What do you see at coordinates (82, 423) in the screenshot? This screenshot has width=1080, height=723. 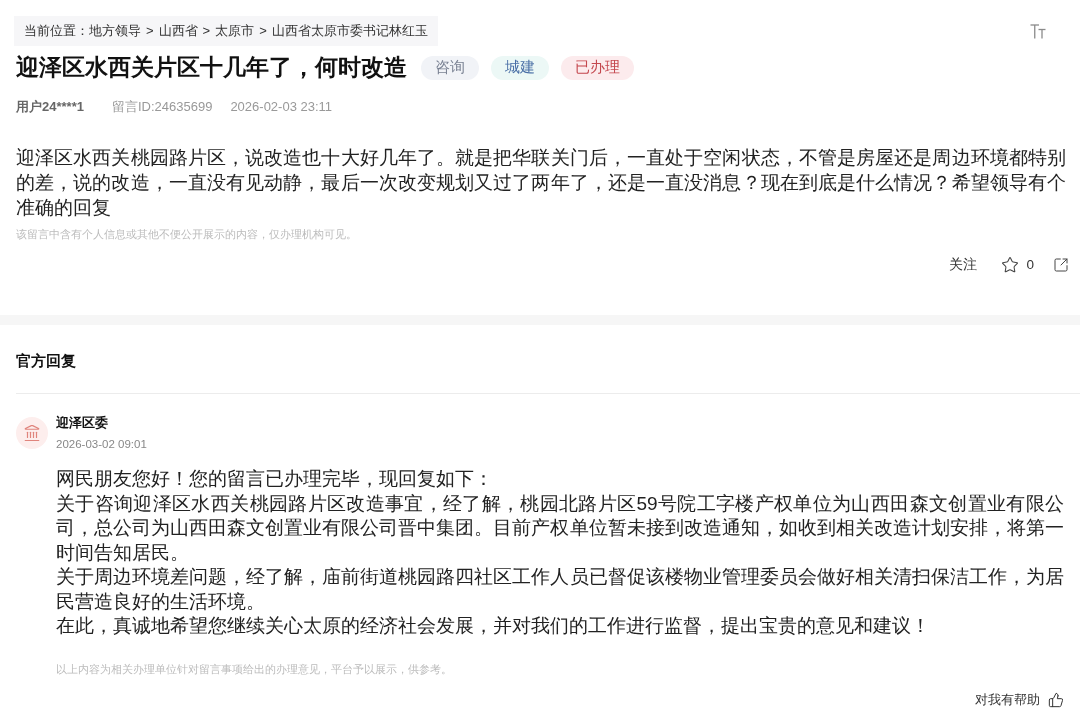 I see `reply-author: 迎泽区委` at bounding box center [82, 423].